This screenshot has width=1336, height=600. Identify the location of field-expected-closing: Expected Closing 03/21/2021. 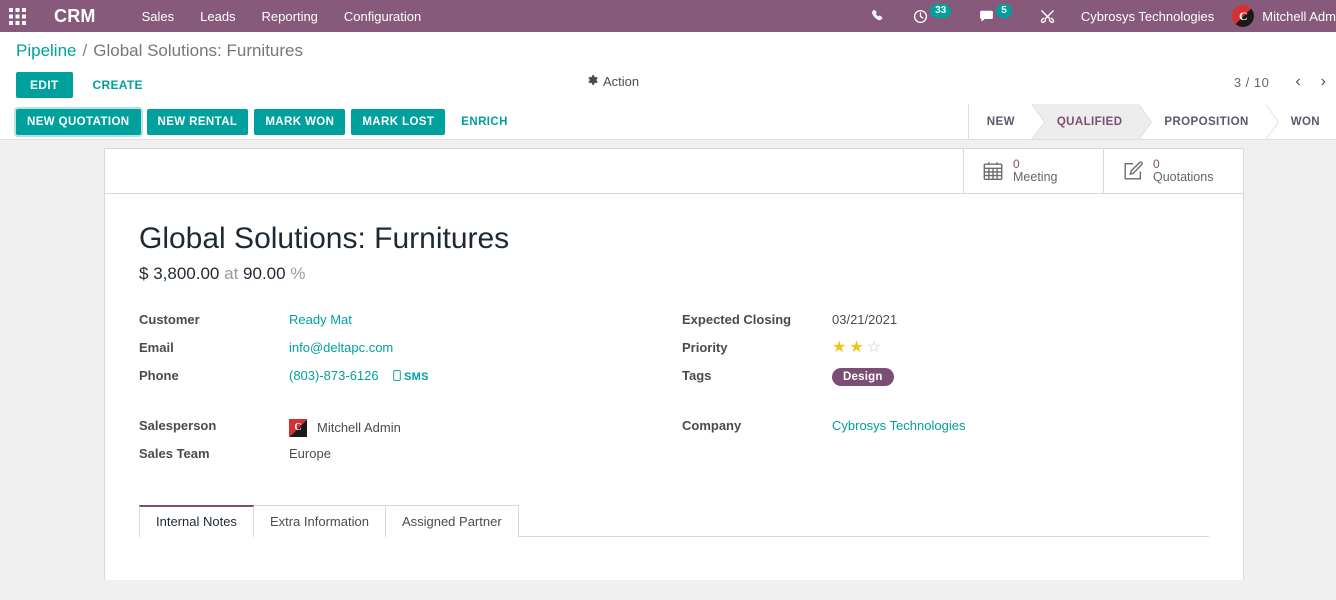
(945, 321).